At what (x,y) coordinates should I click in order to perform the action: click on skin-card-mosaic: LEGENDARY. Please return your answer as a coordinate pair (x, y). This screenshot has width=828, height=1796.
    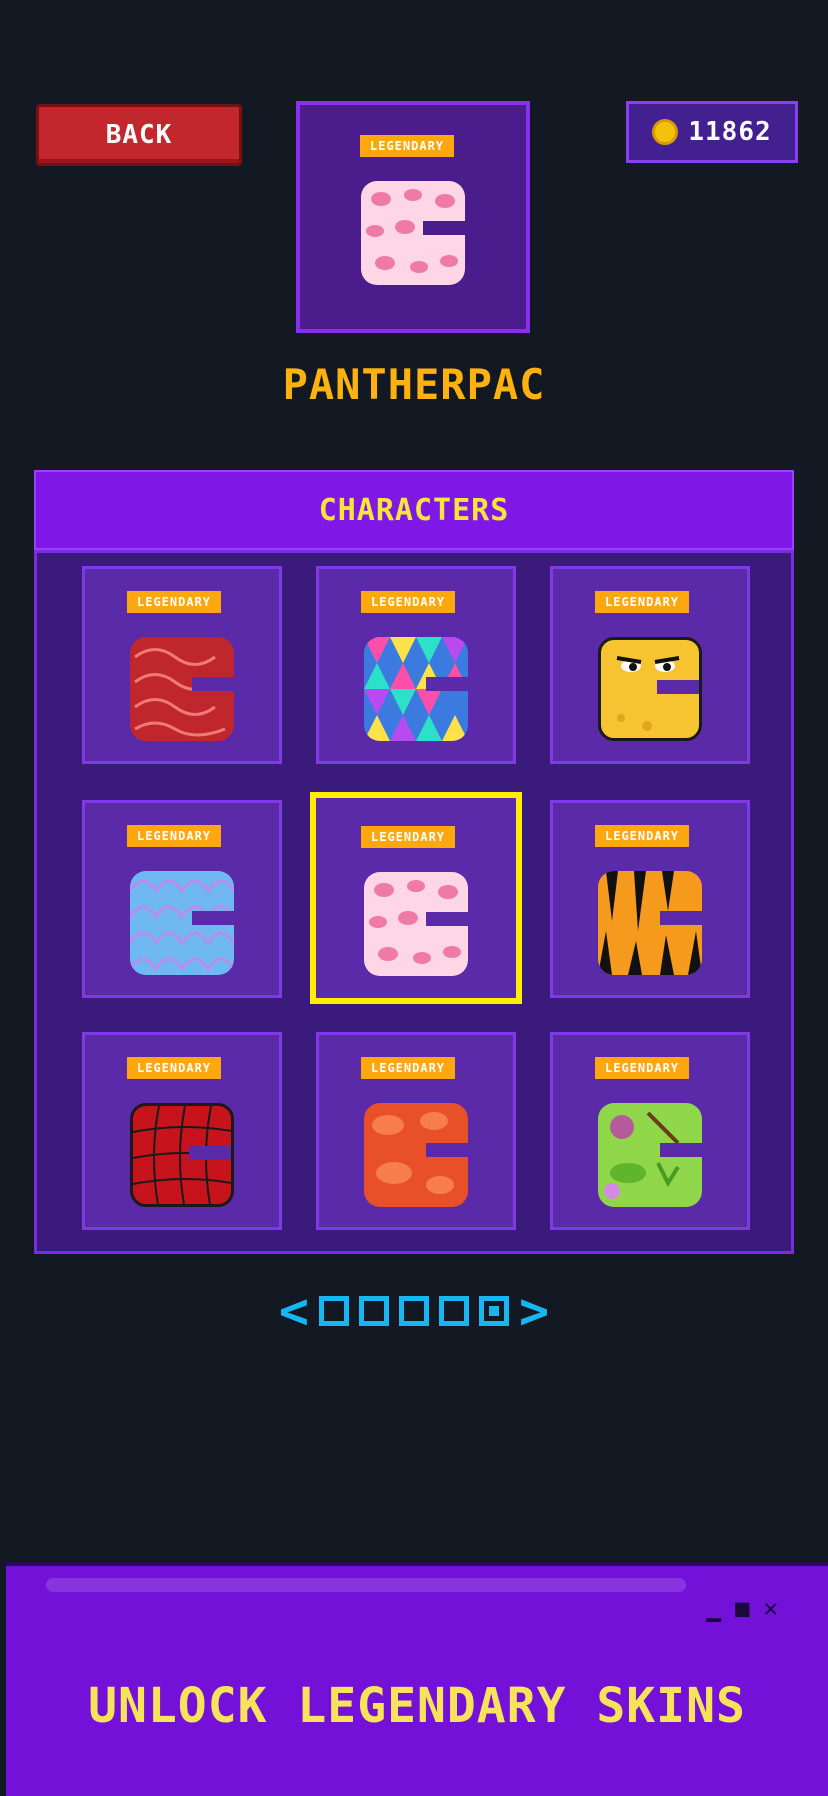
    Looking at the image, I should click on (416, 665).